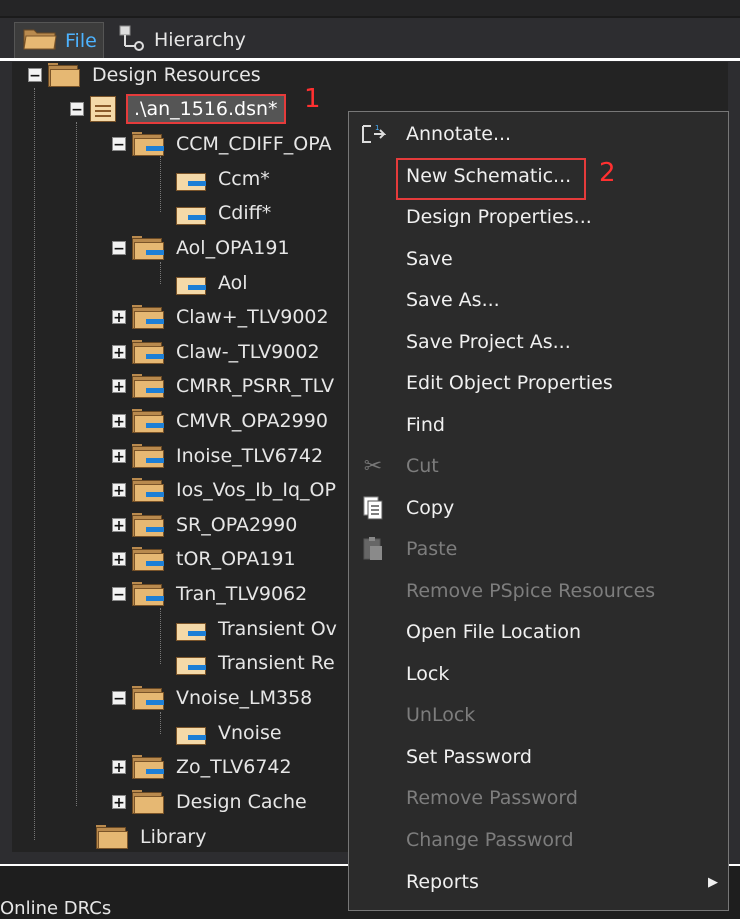 The image size is (740, 919). I want to click on menu-item-remove-pspice-resources: Remove PSpice Resources, so click(538, 591).